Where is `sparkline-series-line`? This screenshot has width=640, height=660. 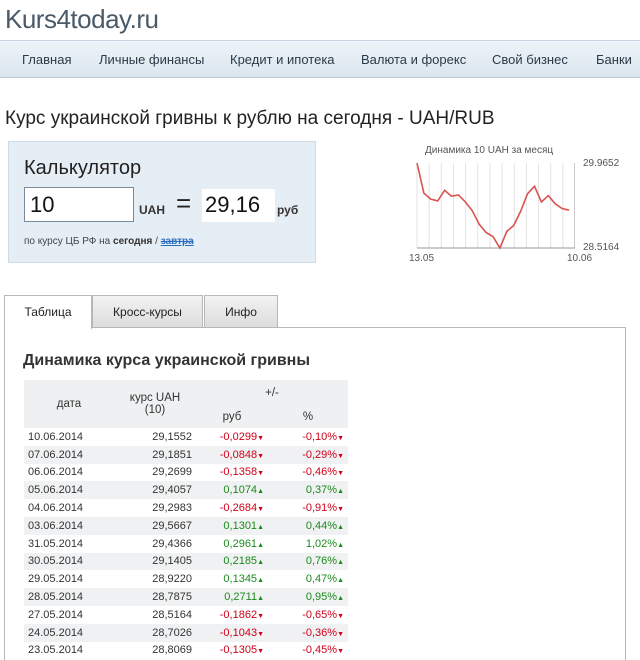 sparkline-series-line is located at coordinates (493, 206).